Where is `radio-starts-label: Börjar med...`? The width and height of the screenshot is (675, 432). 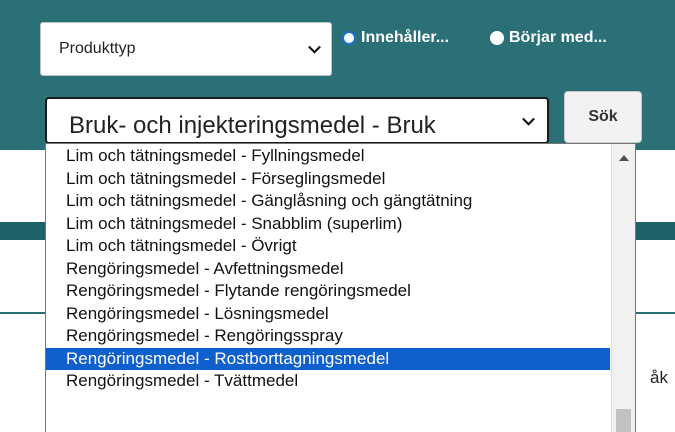 radio-starts-label: Börjar med... is located at coordinates (558, 37).